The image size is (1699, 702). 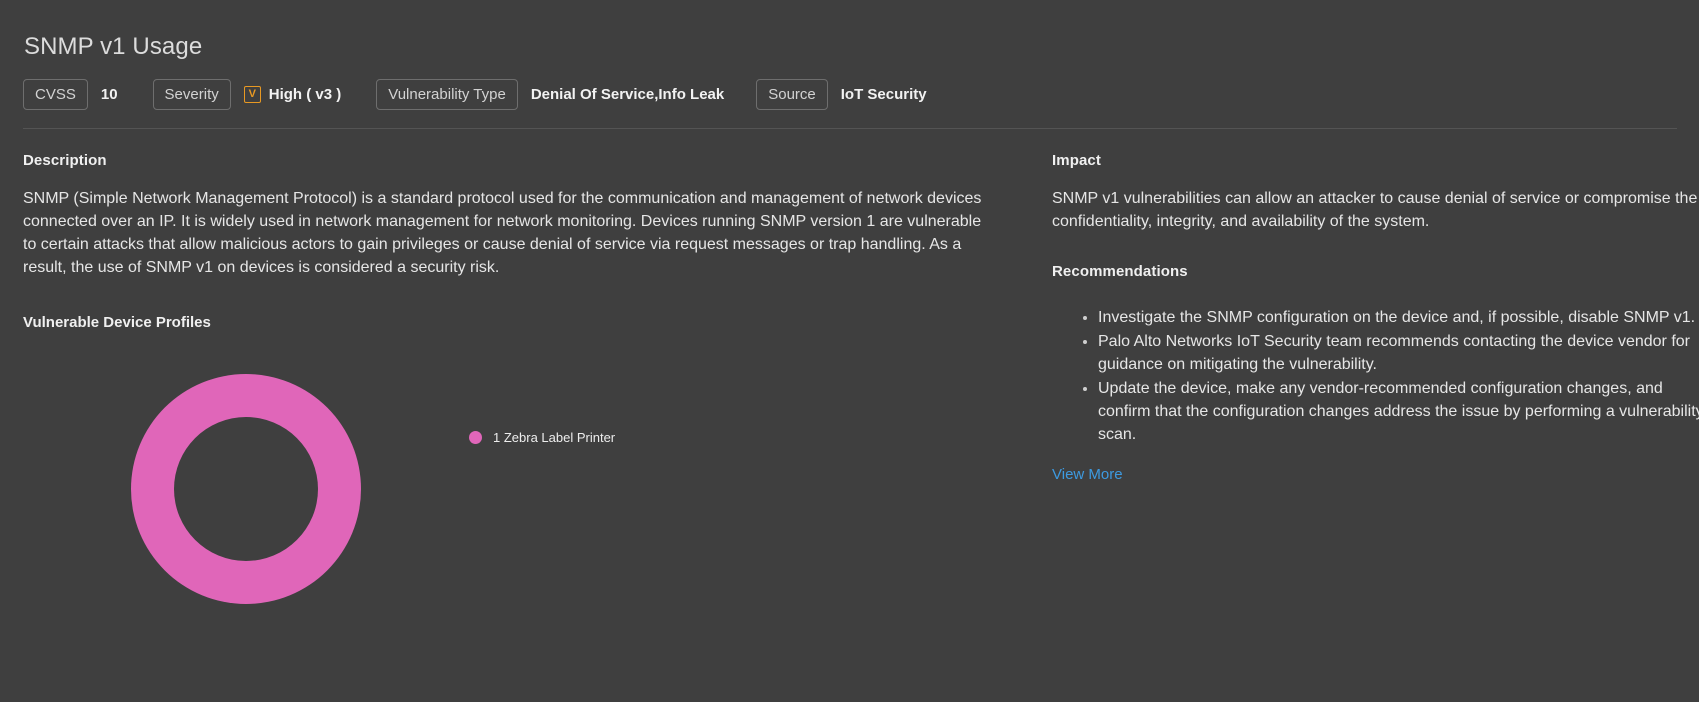 I want to click on legend-item: 1 Zebra Label Printer, so click(x=542, y=437).